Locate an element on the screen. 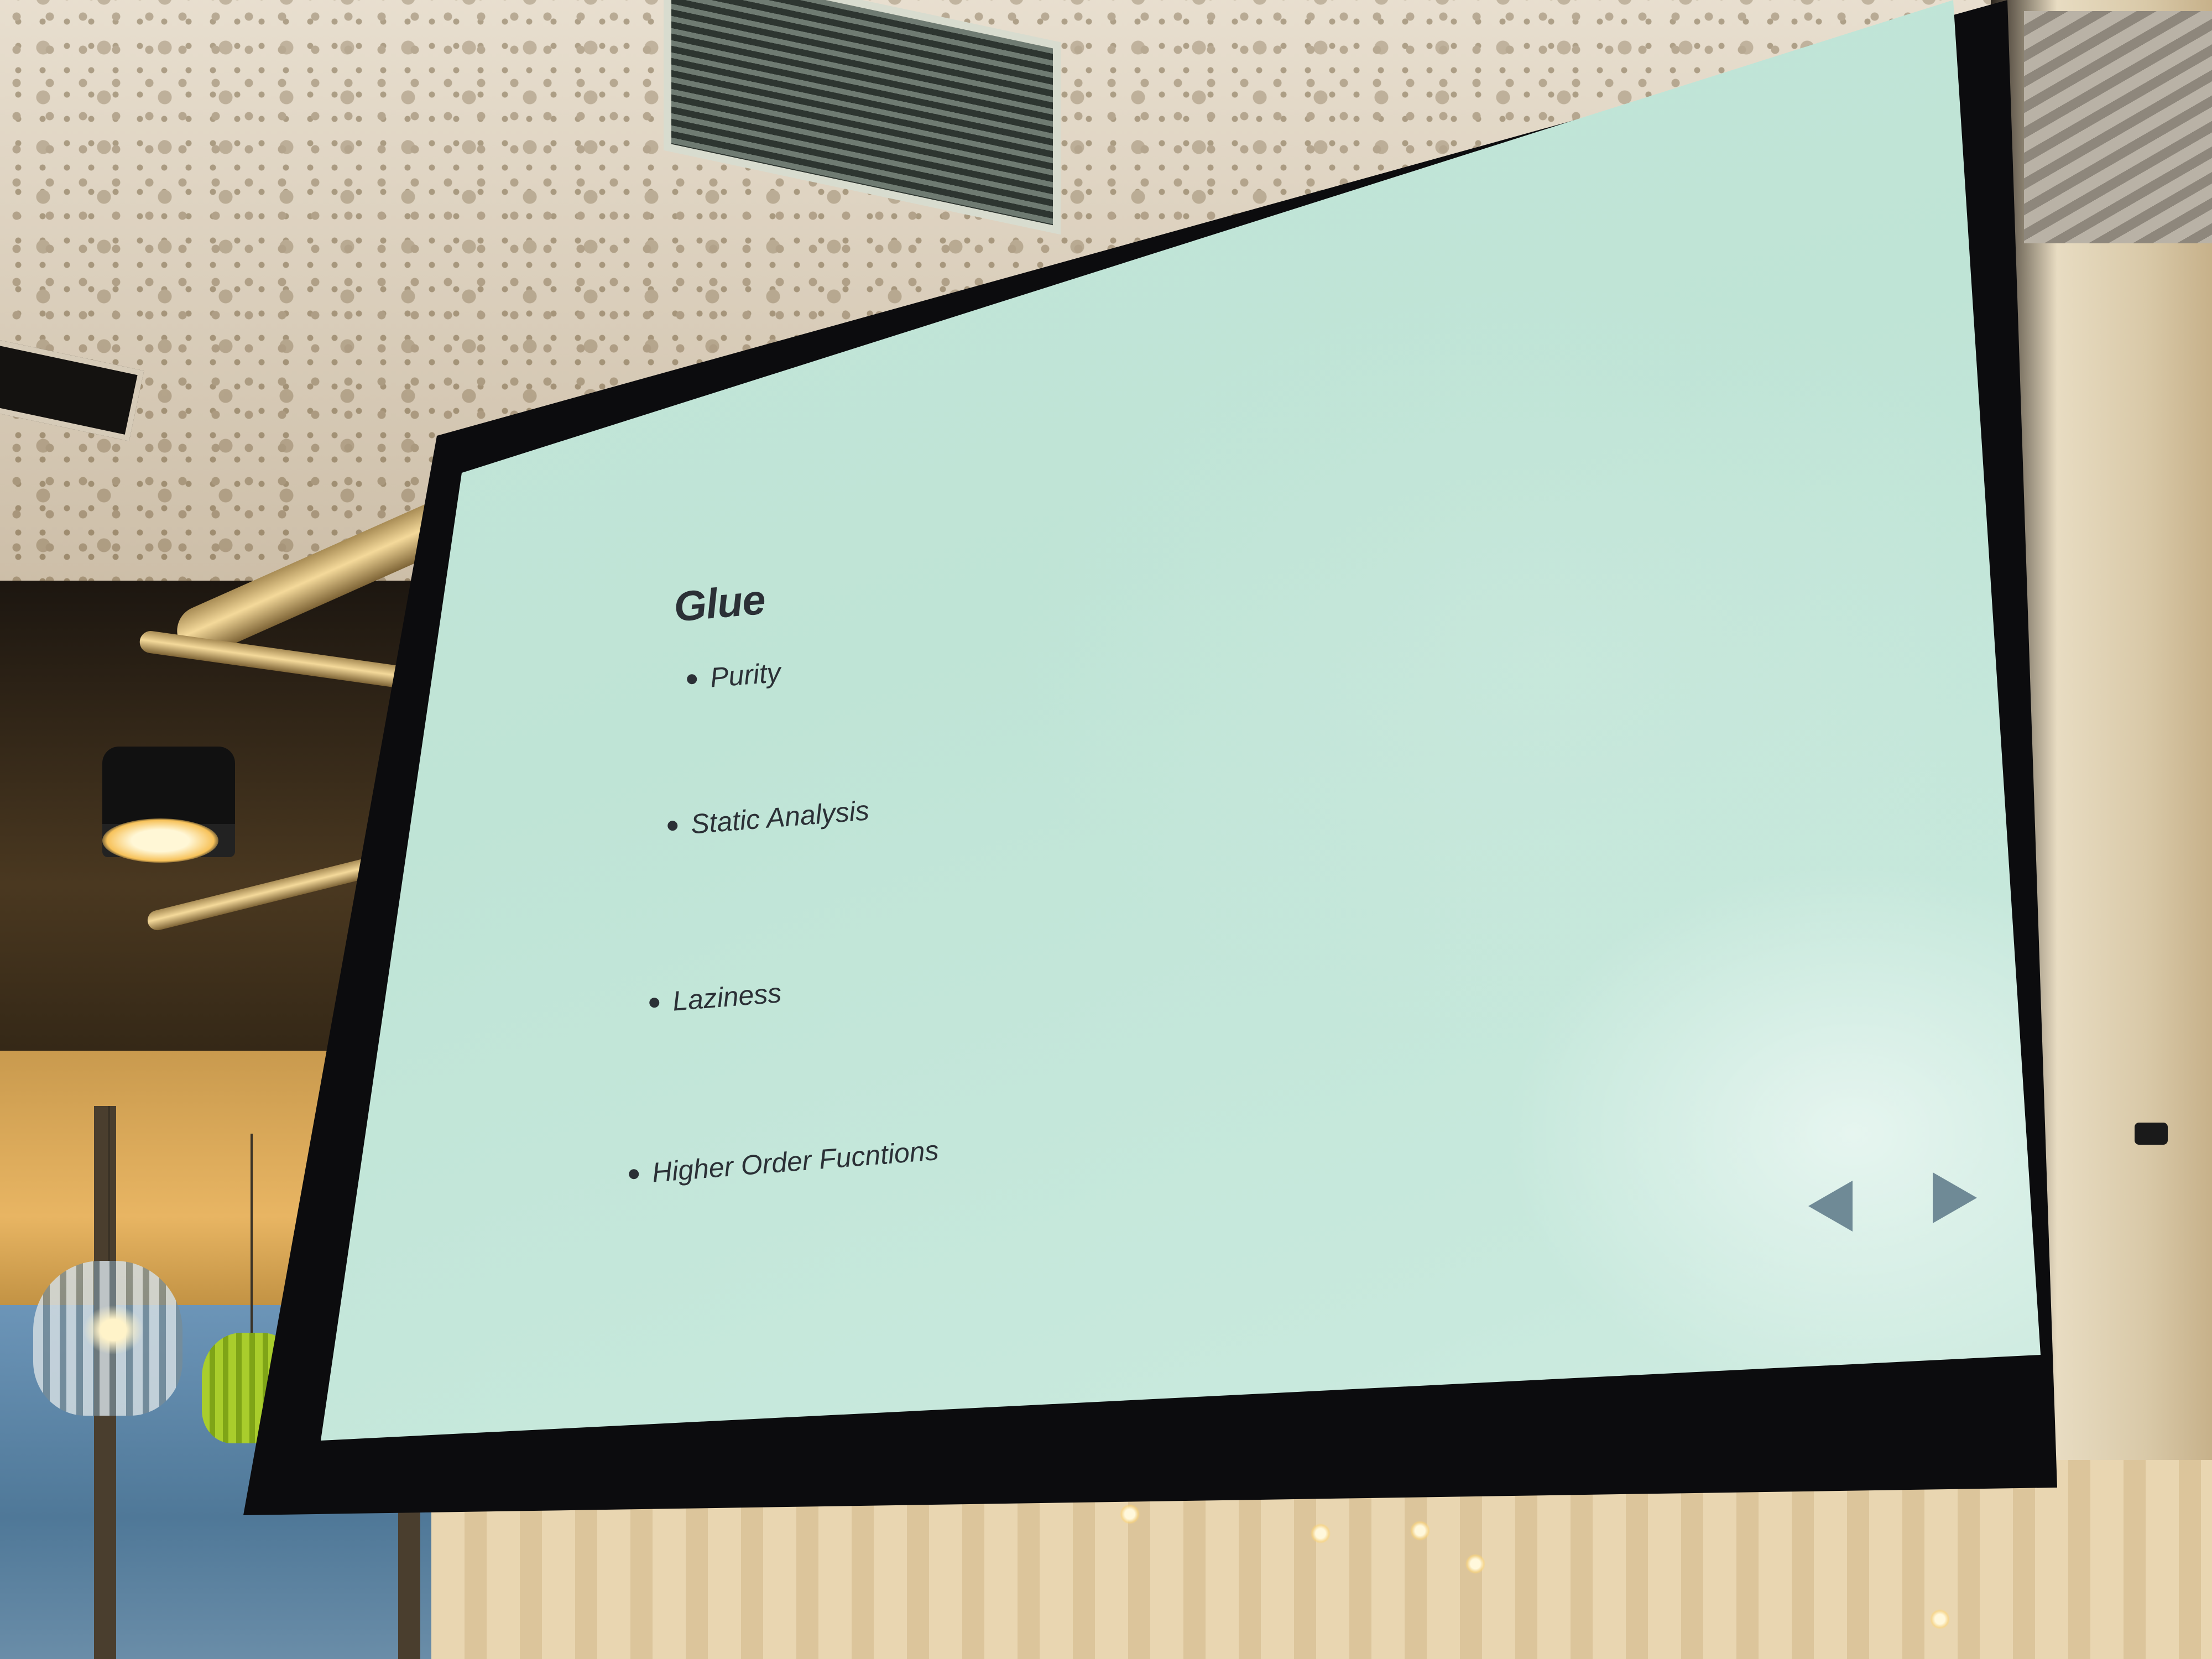 Image resolution: width=2212 pixels, height=1659 pixels. bullet-item: Purity is located at coordinates (734, 676).